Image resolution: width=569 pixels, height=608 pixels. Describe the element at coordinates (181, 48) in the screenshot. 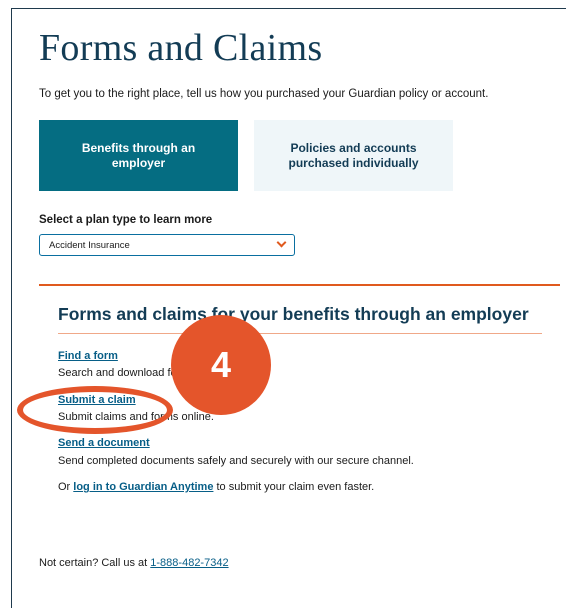

I see `page-title: Forms and Claims` at that location.